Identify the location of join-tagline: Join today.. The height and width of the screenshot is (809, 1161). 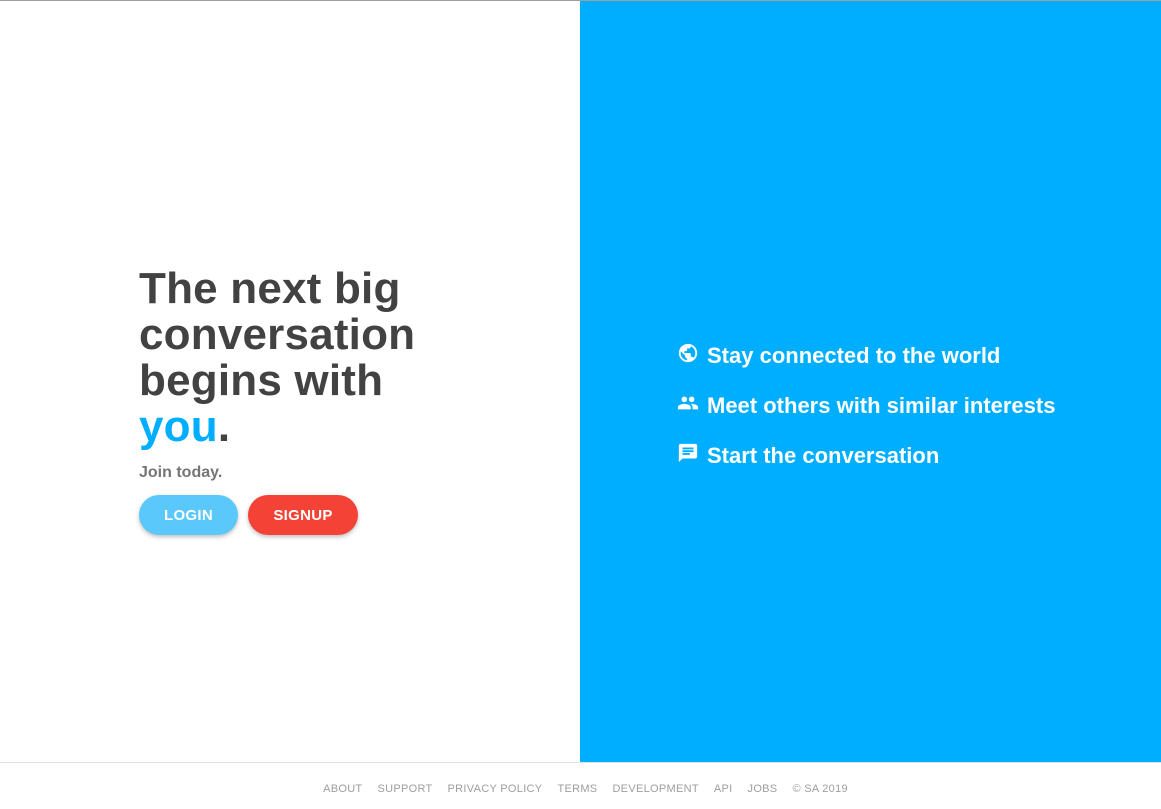
(181, 472).